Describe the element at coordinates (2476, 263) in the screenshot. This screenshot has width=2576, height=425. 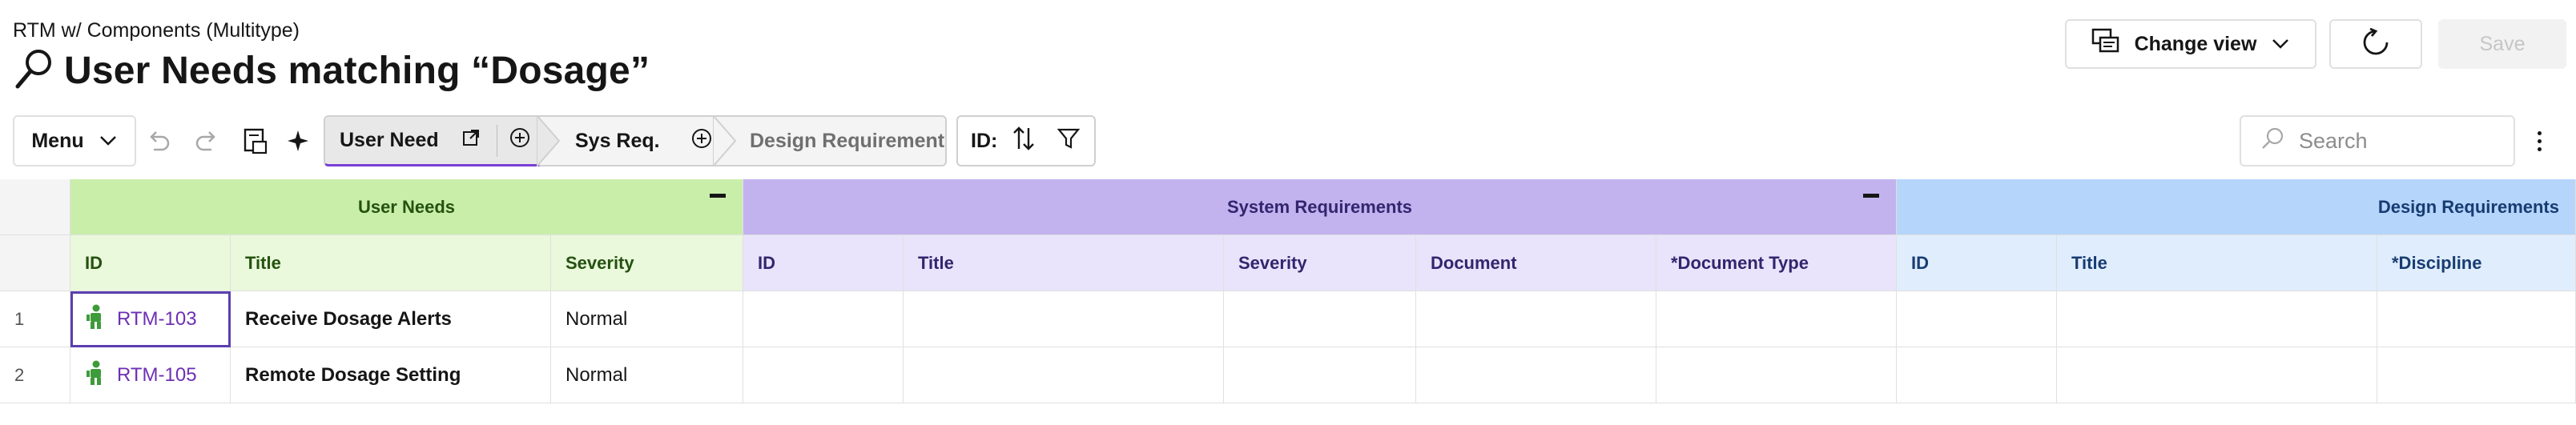
I see `col-header-dr-discipline: *Discipline` at that location.